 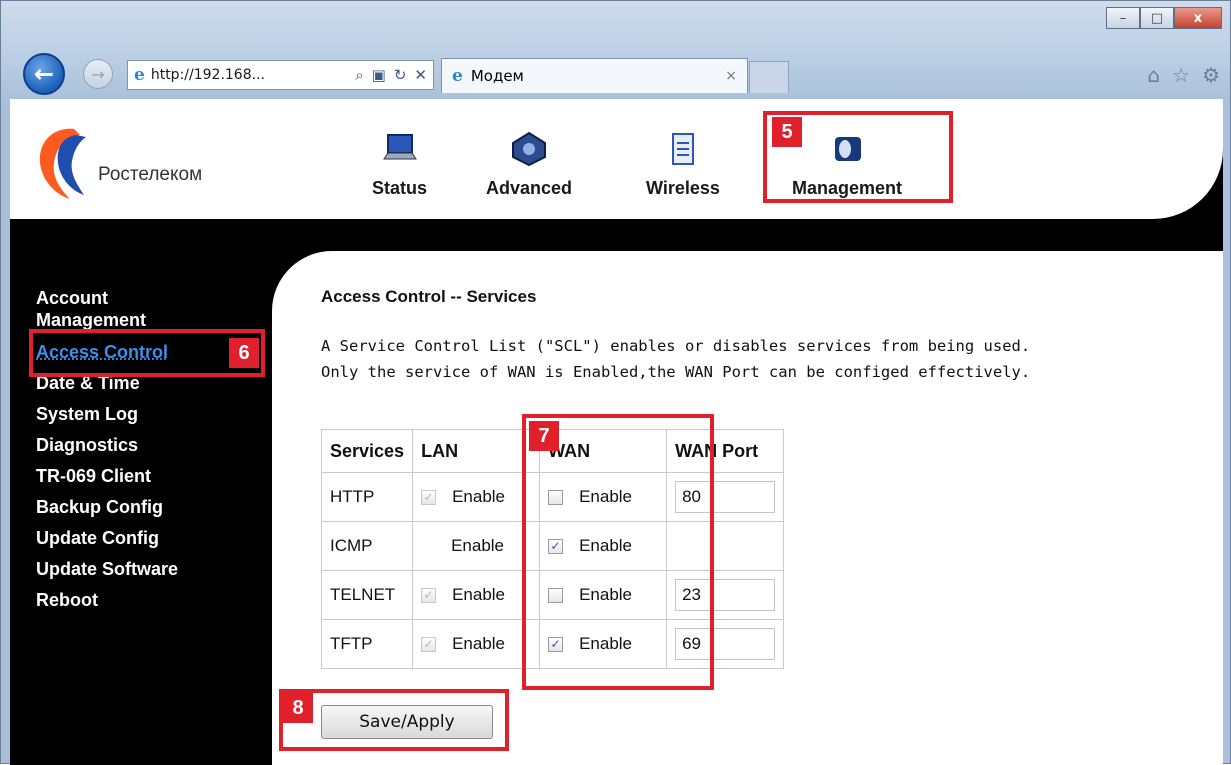 I want to click on service-name: TFTP, so click(x=367, y=644).